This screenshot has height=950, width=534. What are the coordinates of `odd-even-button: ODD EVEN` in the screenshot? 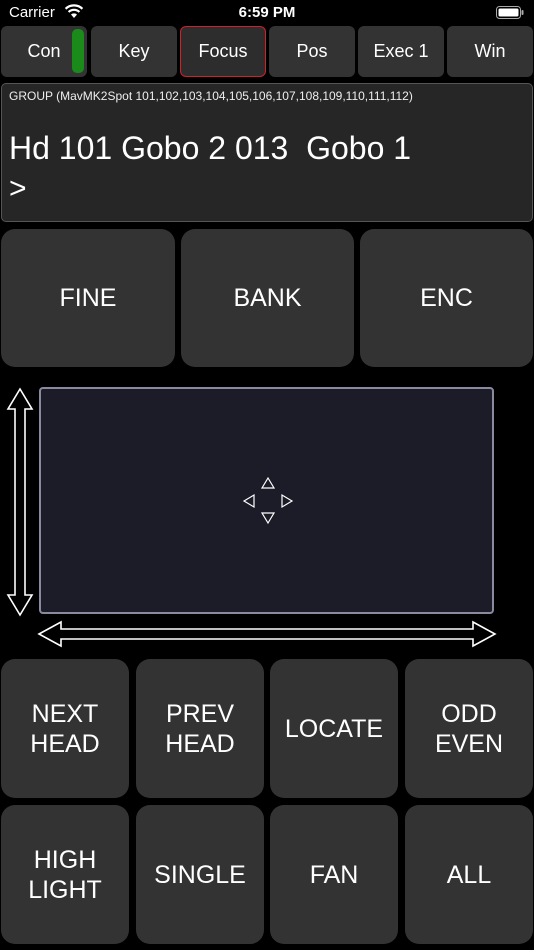 It's located at (469, 728).